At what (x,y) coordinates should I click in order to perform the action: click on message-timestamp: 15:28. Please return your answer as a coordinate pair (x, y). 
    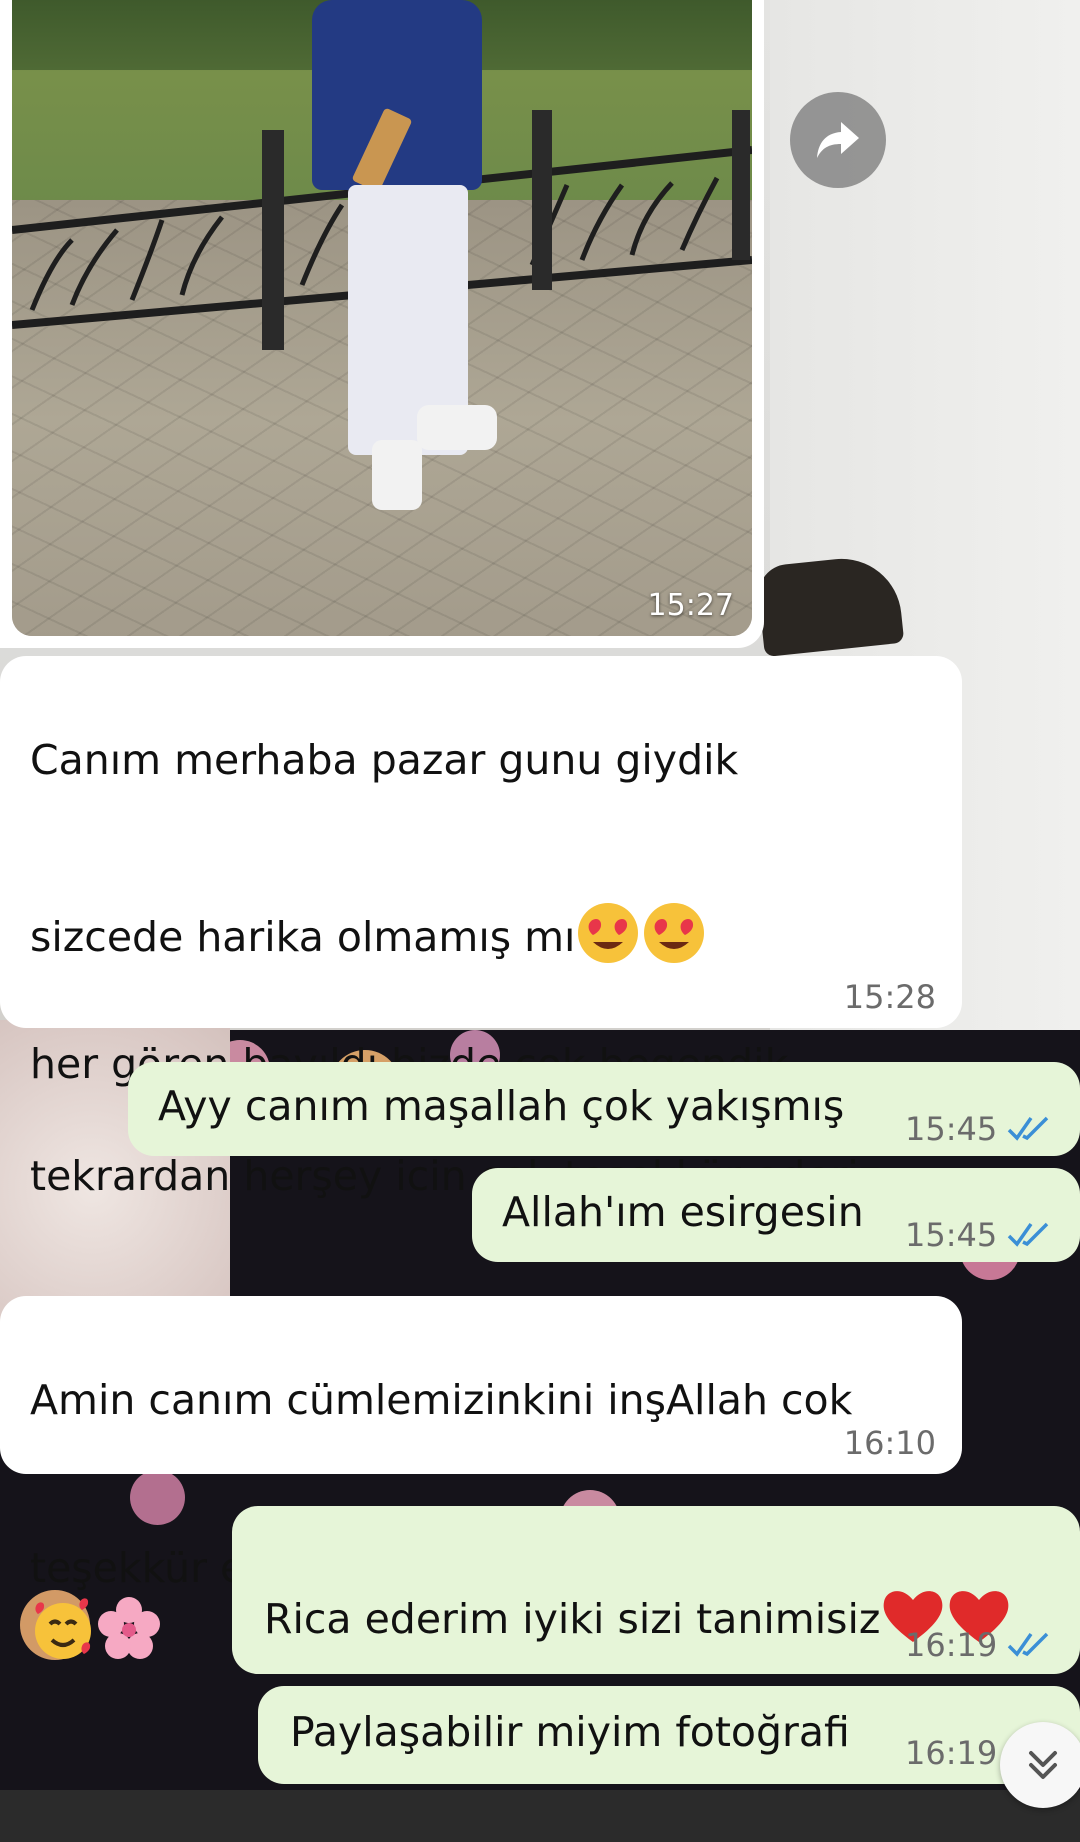
    Looking at the image, I should click on (889, 997).